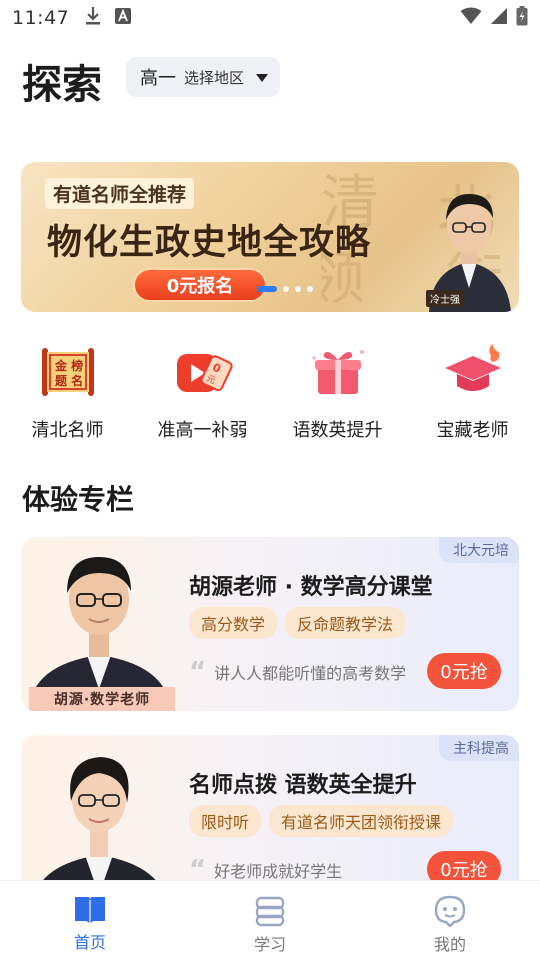 This screenshot has width=540, height=960. I want to click on course-tag: 主科提高, so click(479, 748).